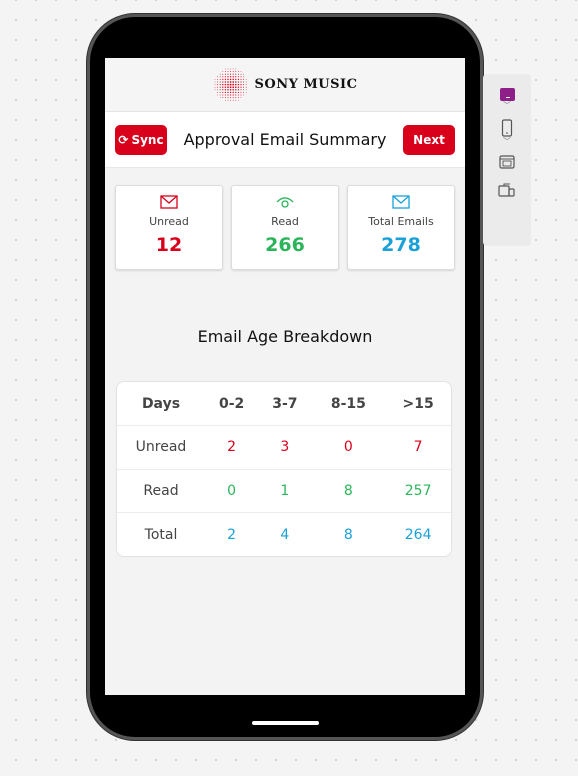 The height and width of the screenshot is (776, 578). What do you see at coordinates (285, 202) in the screenshot?
I see `eye-icon` at bounding box center [285, 202].